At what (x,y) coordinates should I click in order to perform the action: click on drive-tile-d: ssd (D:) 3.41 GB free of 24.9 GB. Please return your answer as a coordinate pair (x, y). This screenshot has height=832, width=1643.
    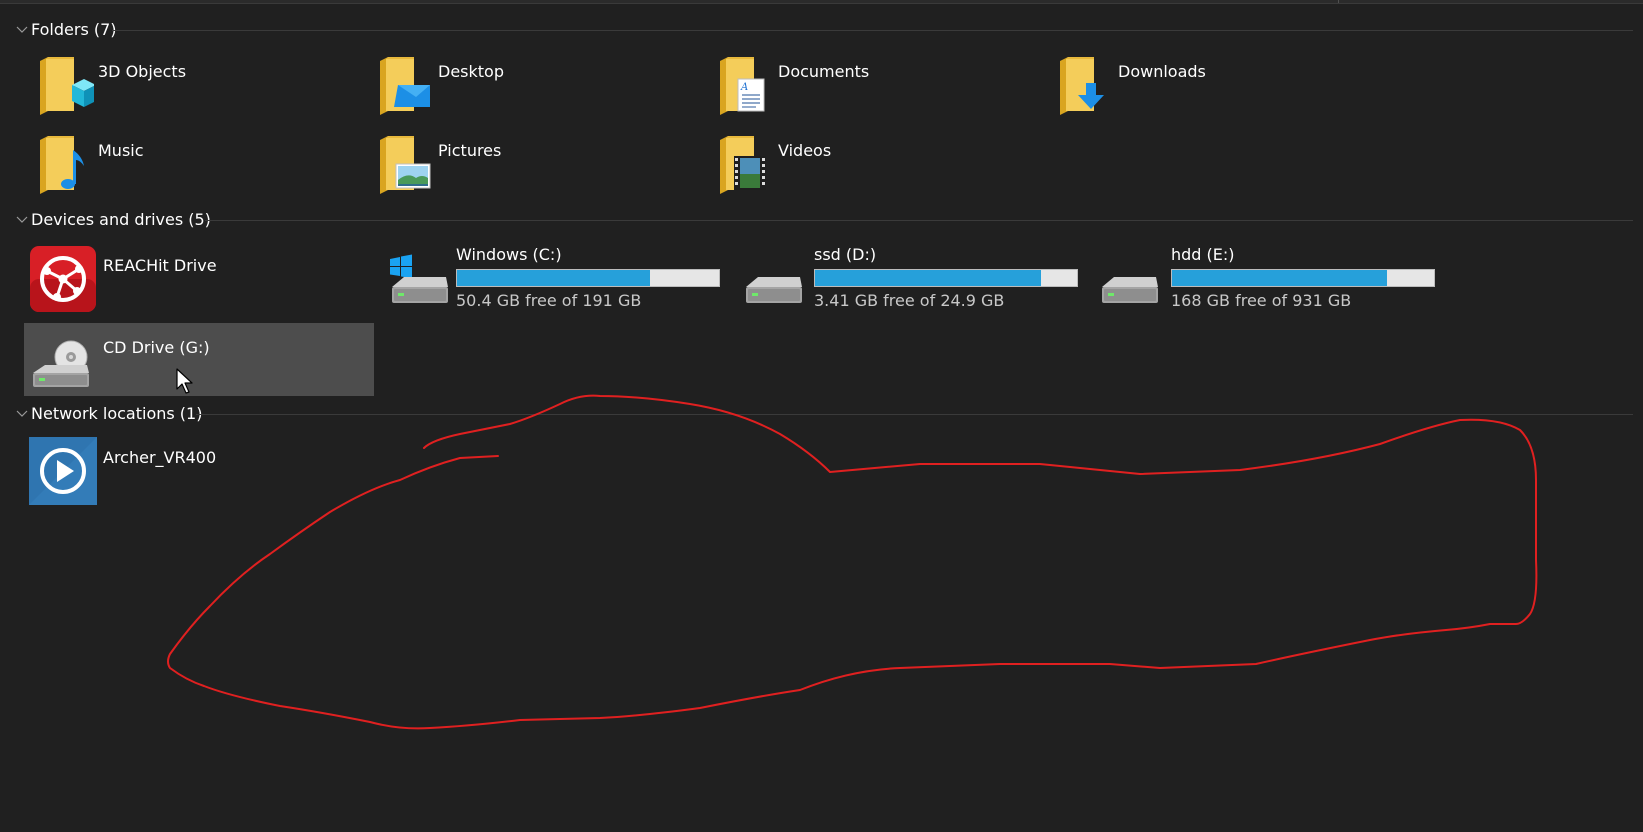
    Looking at the image, I should click on (914, 280).